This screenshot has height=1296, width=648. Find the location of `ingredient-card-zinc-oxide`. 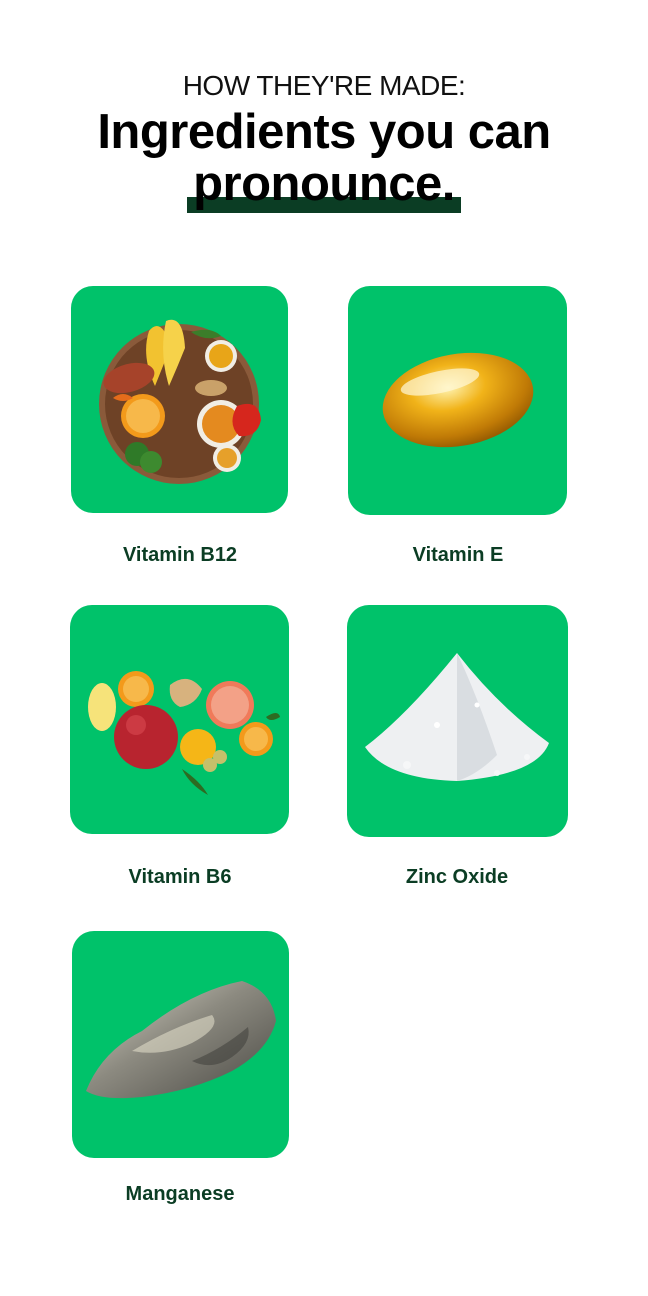

ingredient-card-zinc-oxide is located at coordinates (457, 721).